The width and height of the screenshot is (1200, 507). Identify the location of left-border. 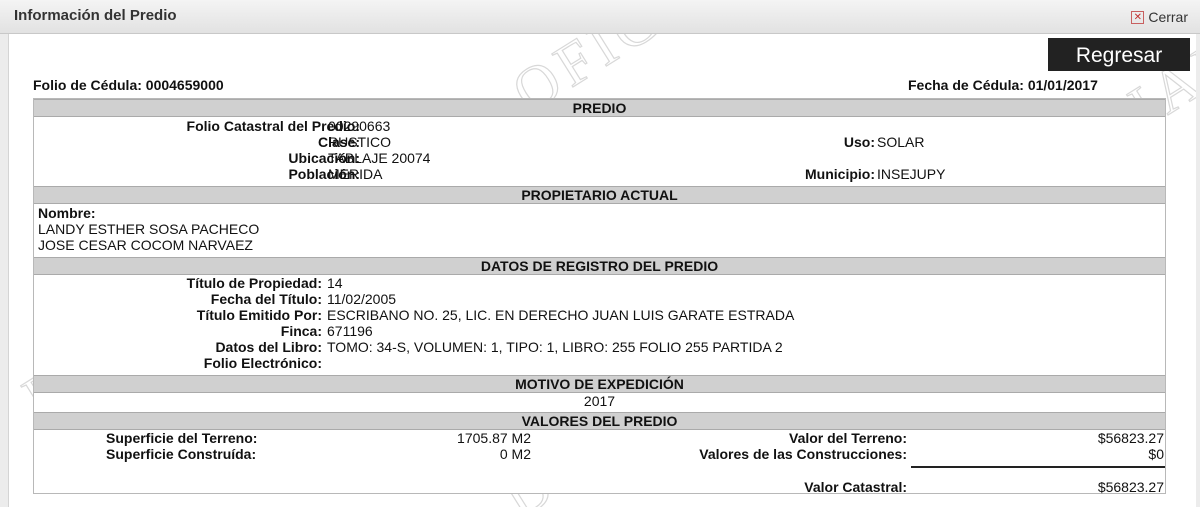
(4, 270).